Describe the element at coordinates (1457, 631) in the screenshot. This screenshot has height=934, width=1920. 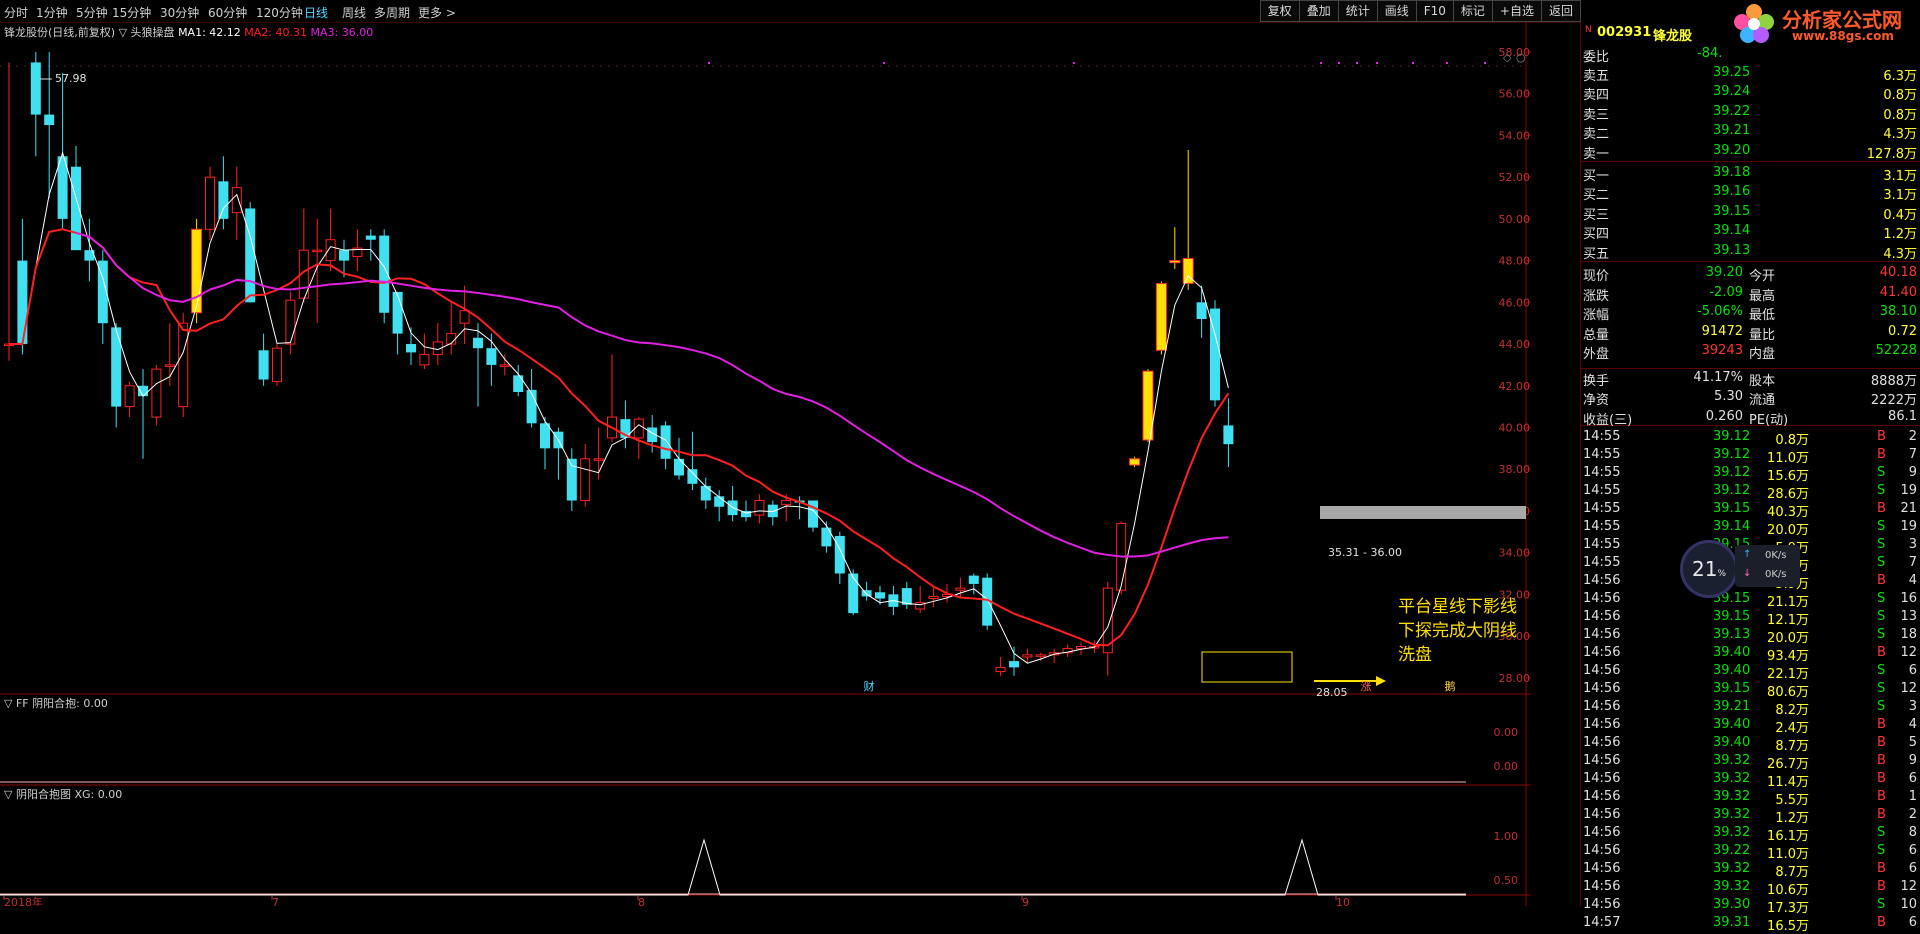
I see `annotation-text-line: 下探完成大阴线` at that location.